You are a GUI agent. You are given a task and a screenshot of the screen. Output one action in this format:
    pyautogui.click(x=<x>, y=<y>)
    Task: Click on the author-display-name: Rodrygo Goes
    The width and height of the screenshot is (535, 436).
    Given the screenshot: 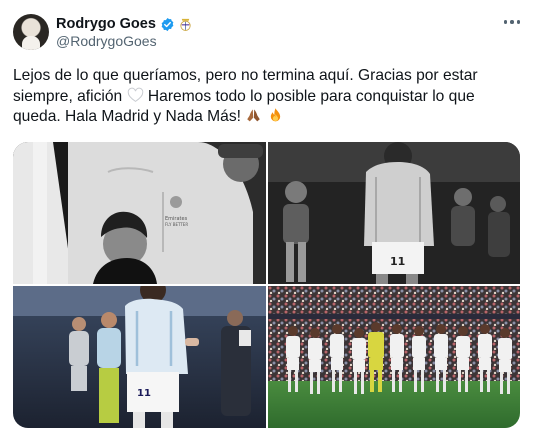 What is the action you would take?
    pyautogui.click(x=106, y=24)
    